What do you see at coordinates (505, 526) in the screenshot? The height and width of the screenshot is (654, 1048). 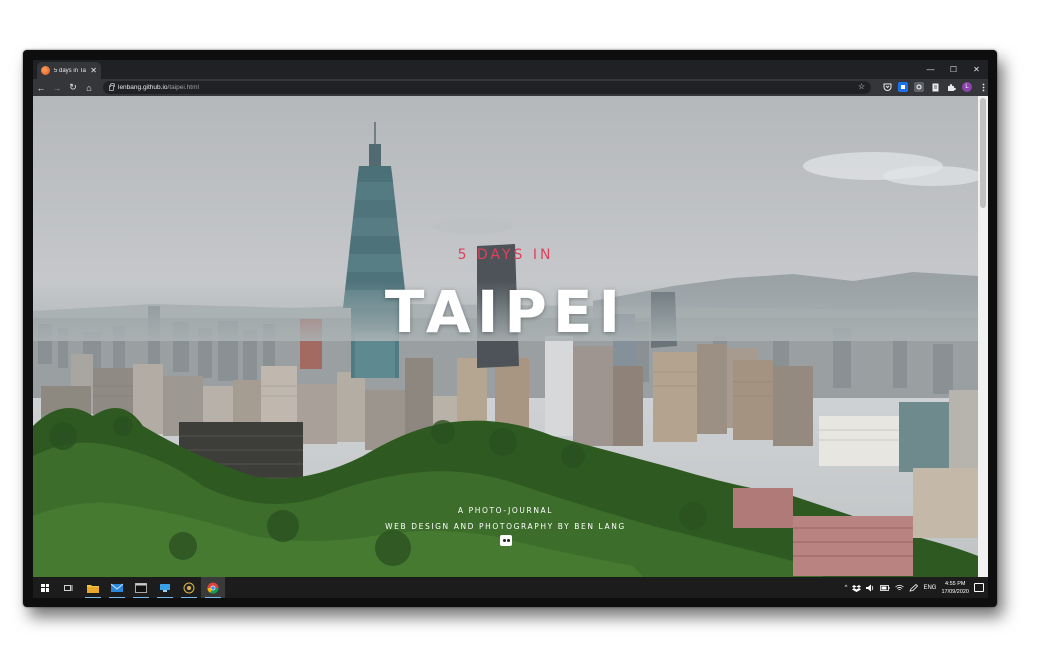 I see `hero-credit: WEB DESIGN AND PHOTOGRAPHY BY BEN LANG` at bounding box center [505, 526].